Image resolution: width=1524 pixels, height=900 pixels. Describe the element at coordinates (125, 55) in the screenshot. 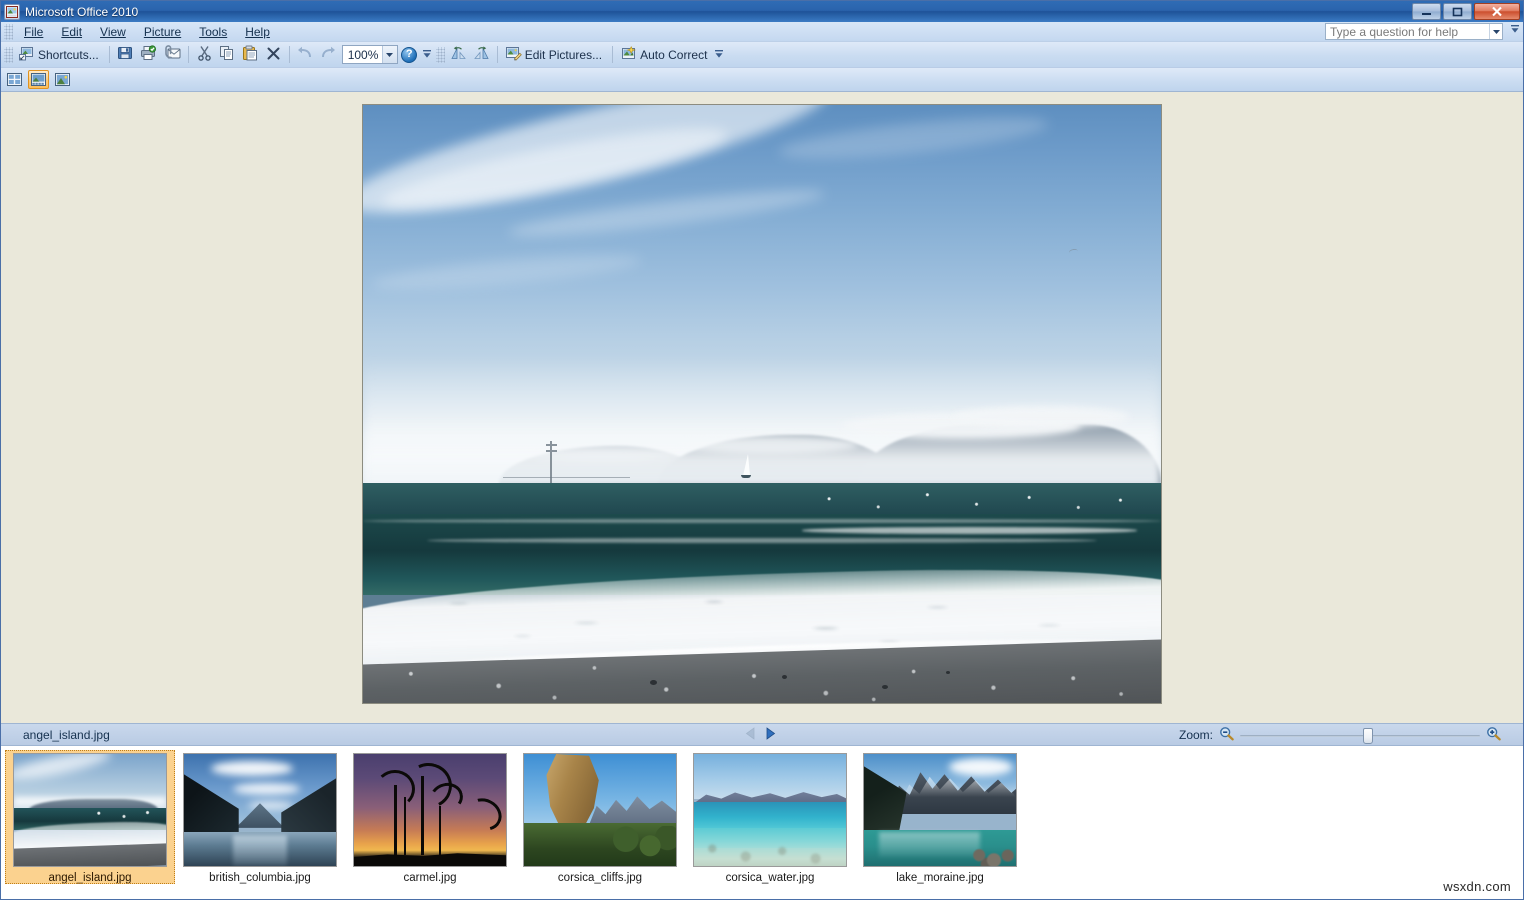

I see `save-button` at that location.